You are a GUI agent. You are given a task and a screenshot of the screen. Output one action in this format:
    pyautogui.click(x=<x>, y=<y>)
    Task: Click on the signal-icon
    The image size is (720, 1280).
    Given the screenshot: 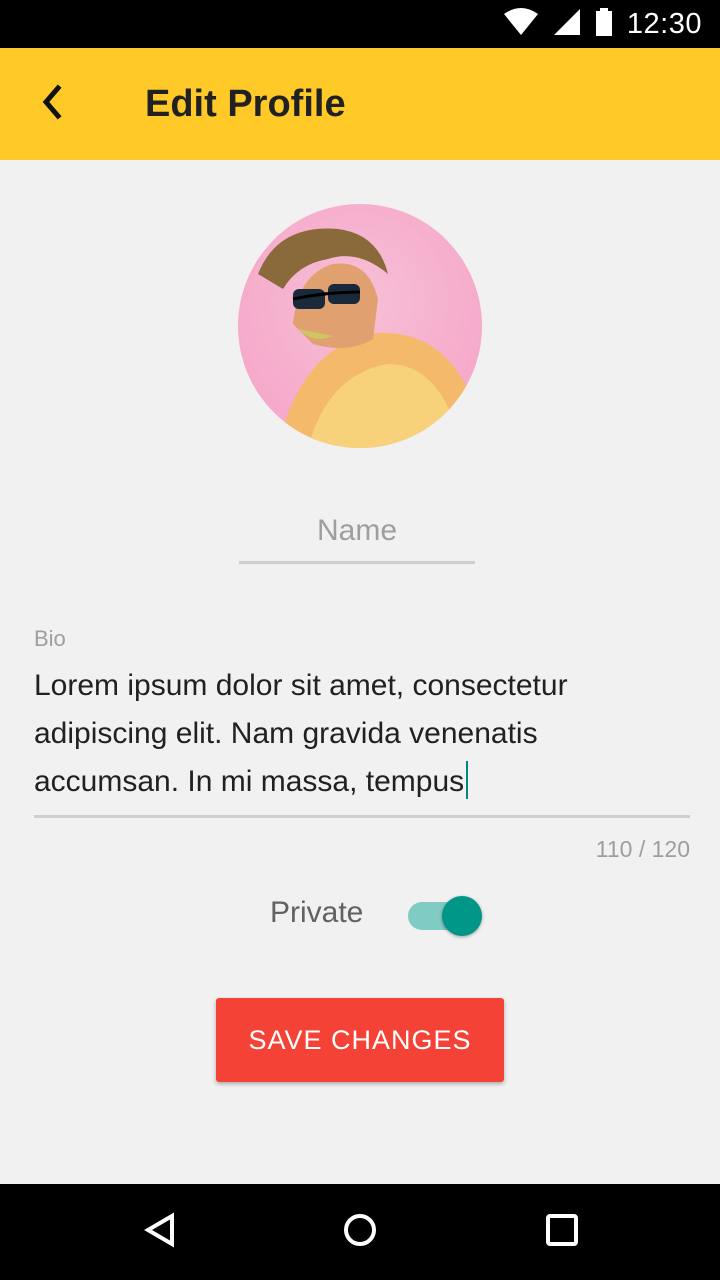 What is the action you would take?
    pyautogui.click(x=567, y=24)
    